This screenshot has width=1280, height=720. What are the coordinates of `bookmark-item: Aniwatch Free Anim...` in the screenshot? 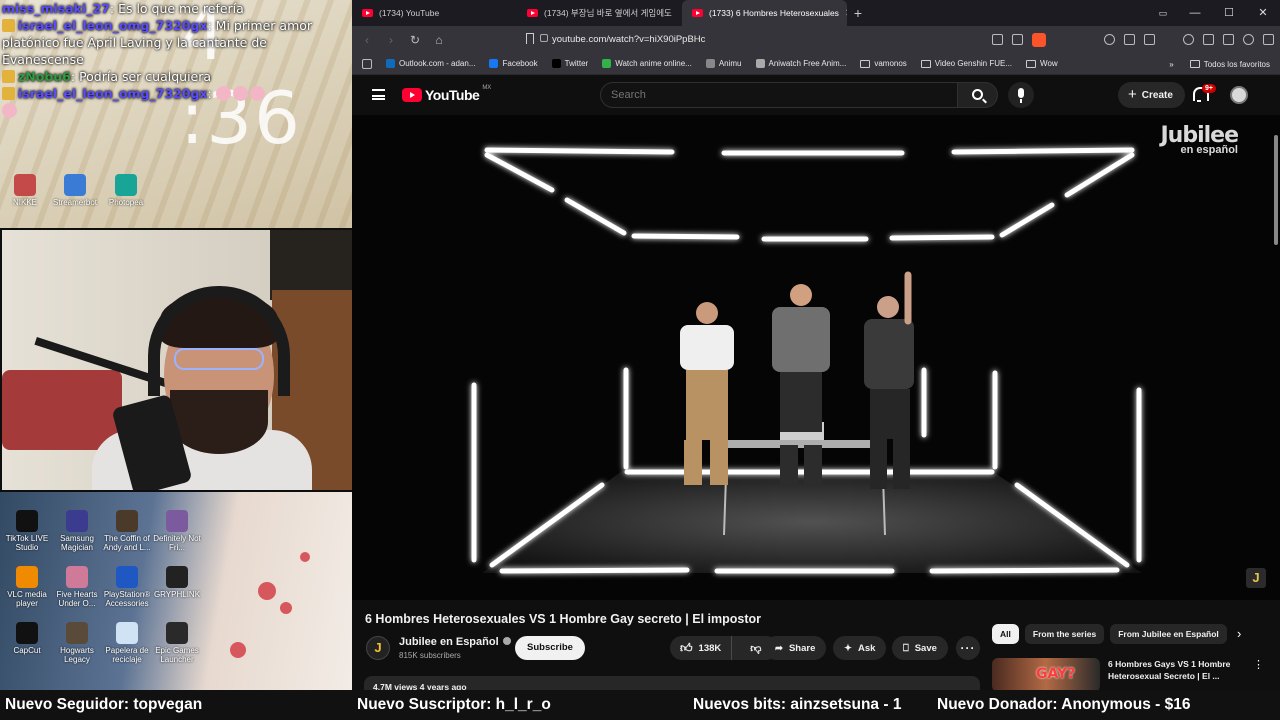 It's located at (800, 63).